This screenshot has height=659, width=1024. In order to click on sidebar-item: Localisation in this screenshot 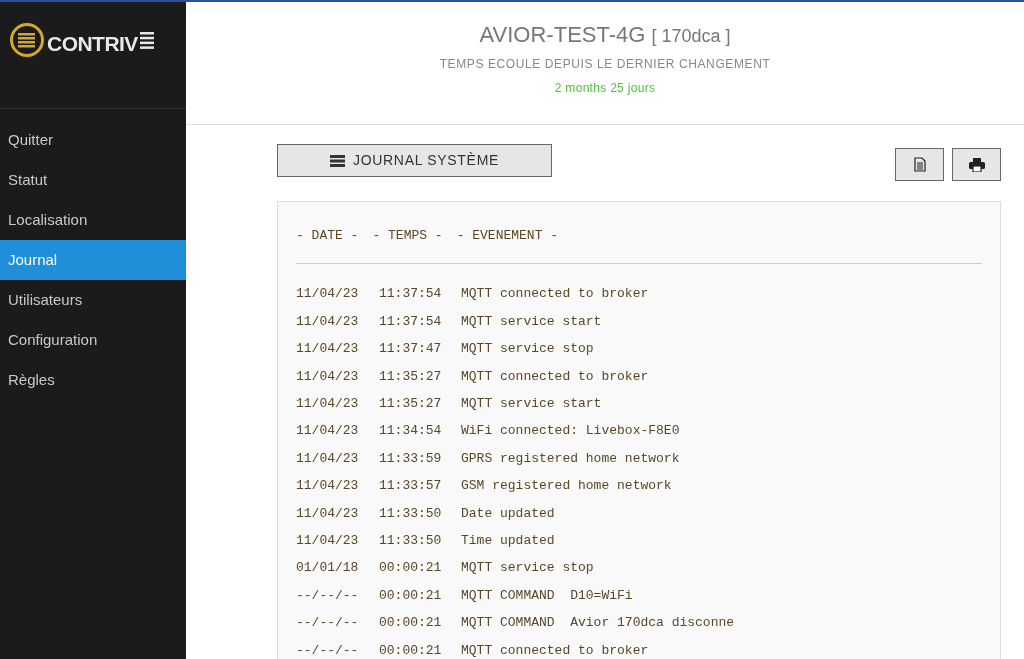, I will do `click(93, 220)`.